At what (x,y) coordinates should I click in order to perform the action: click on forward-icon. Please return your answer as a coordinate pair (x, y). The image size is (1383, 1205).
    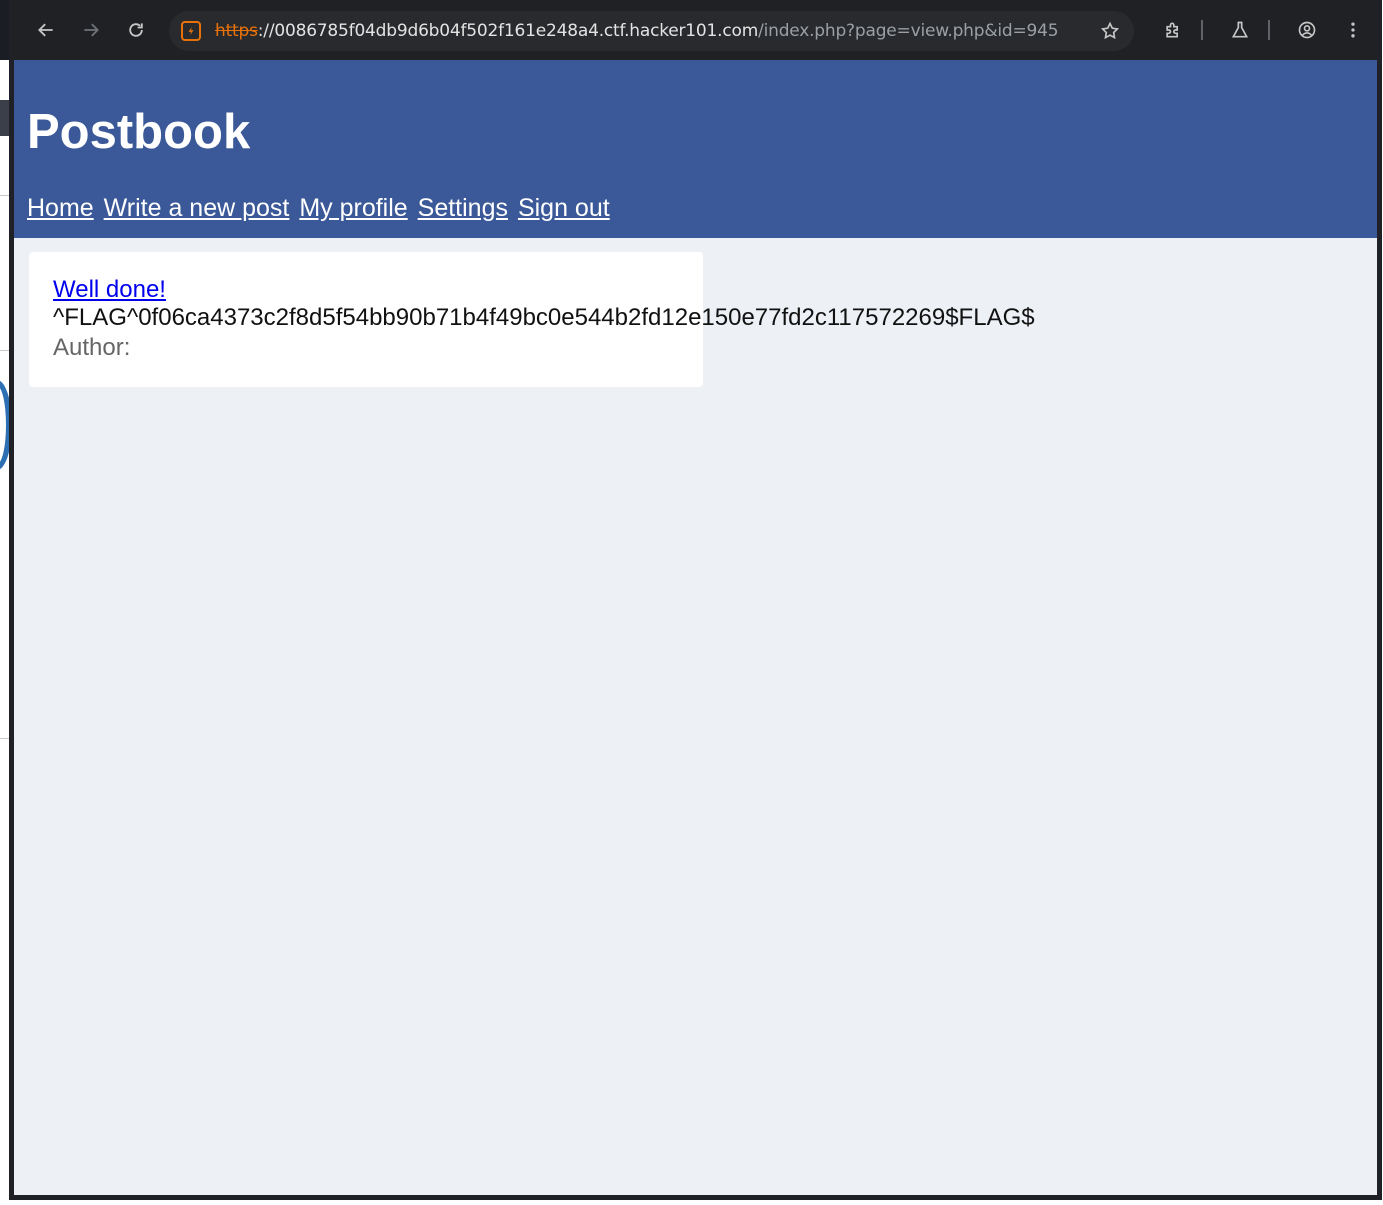
    Looking at the image, I should click on (91, 30).